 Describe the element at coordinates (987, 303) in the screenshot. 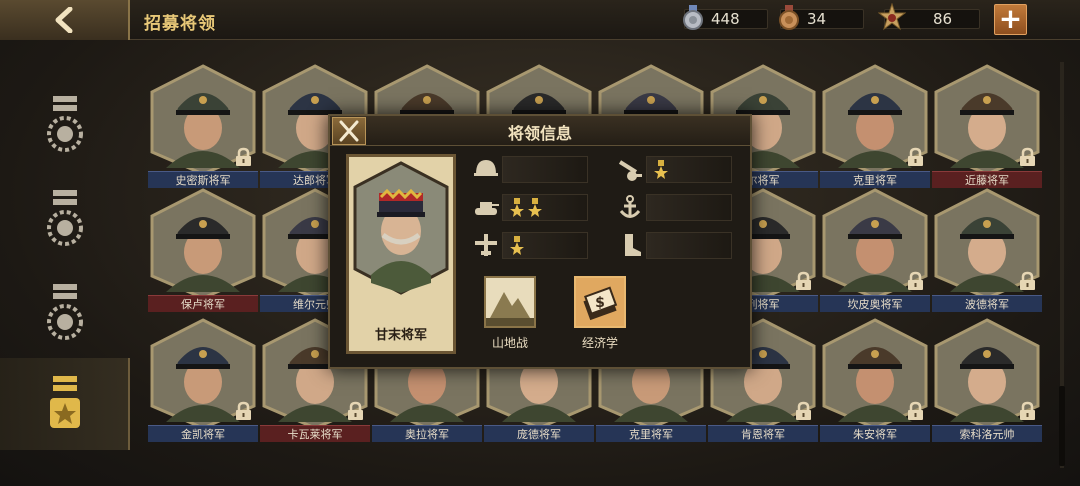

I see `general-name: 波德将军` at that location.